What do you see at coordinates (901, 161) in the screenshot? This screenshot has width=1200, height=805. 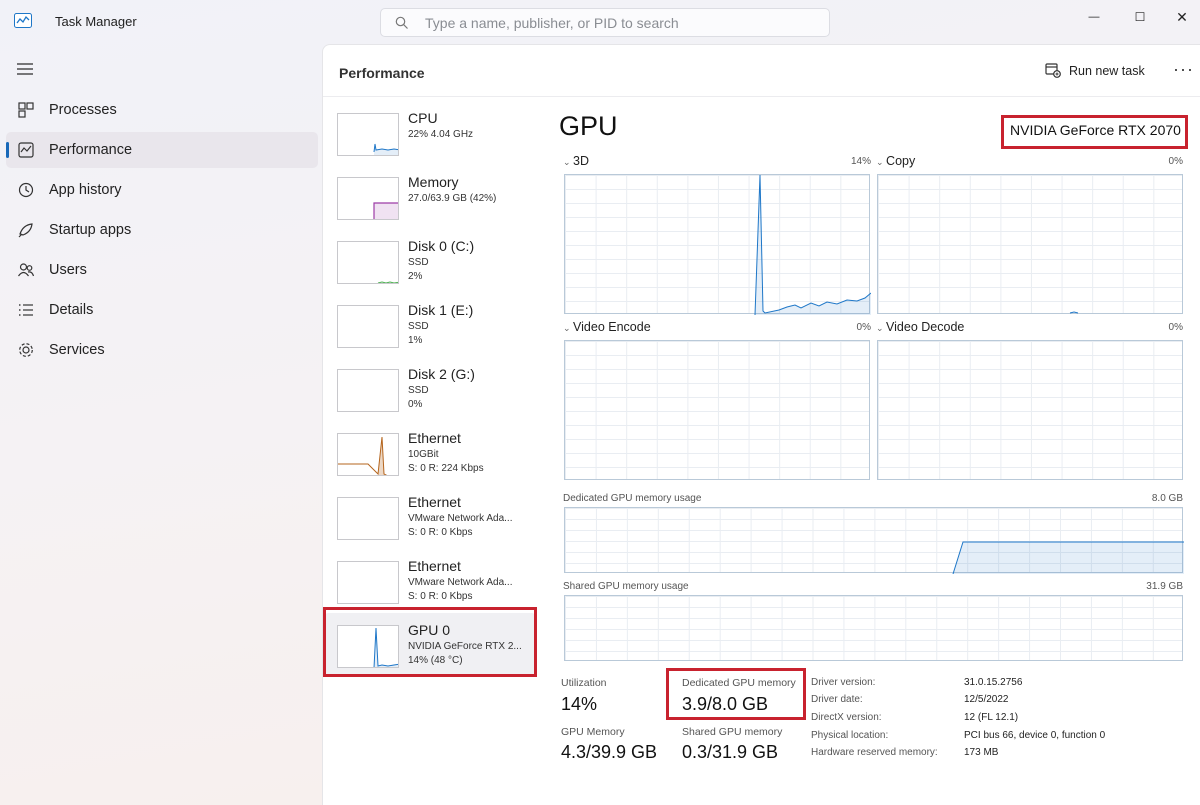 I see `engine-name: Copy` at bounding box center [901, 161].